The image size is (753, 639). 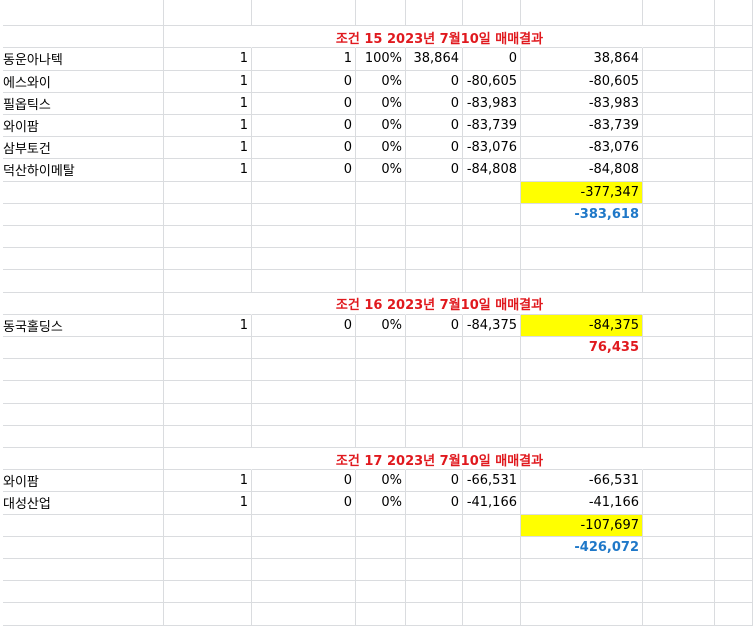 I want to click on sheet-cell: 와이팜, so click(x=82, y=481).